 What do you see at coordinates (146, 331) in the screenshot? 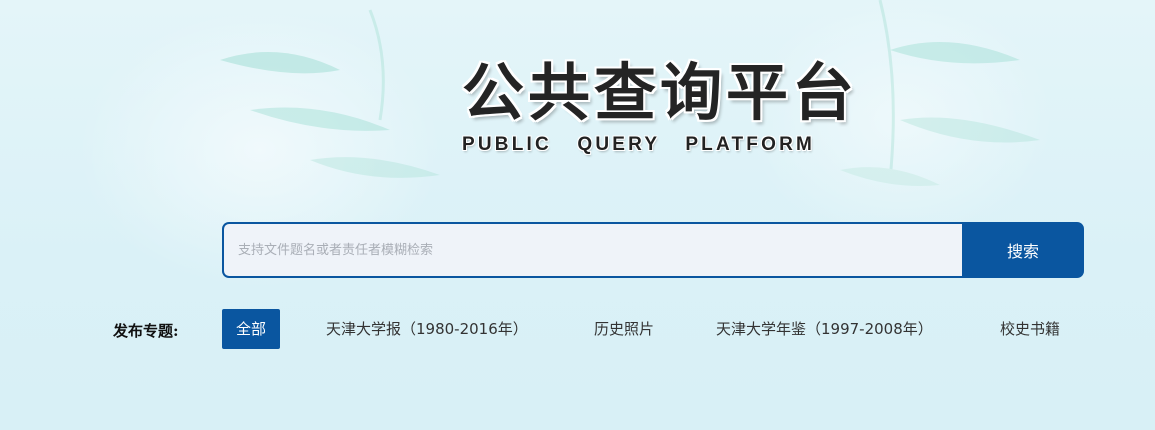
I see `topics-label: 发布专题:` at bounding box center [146, 331].